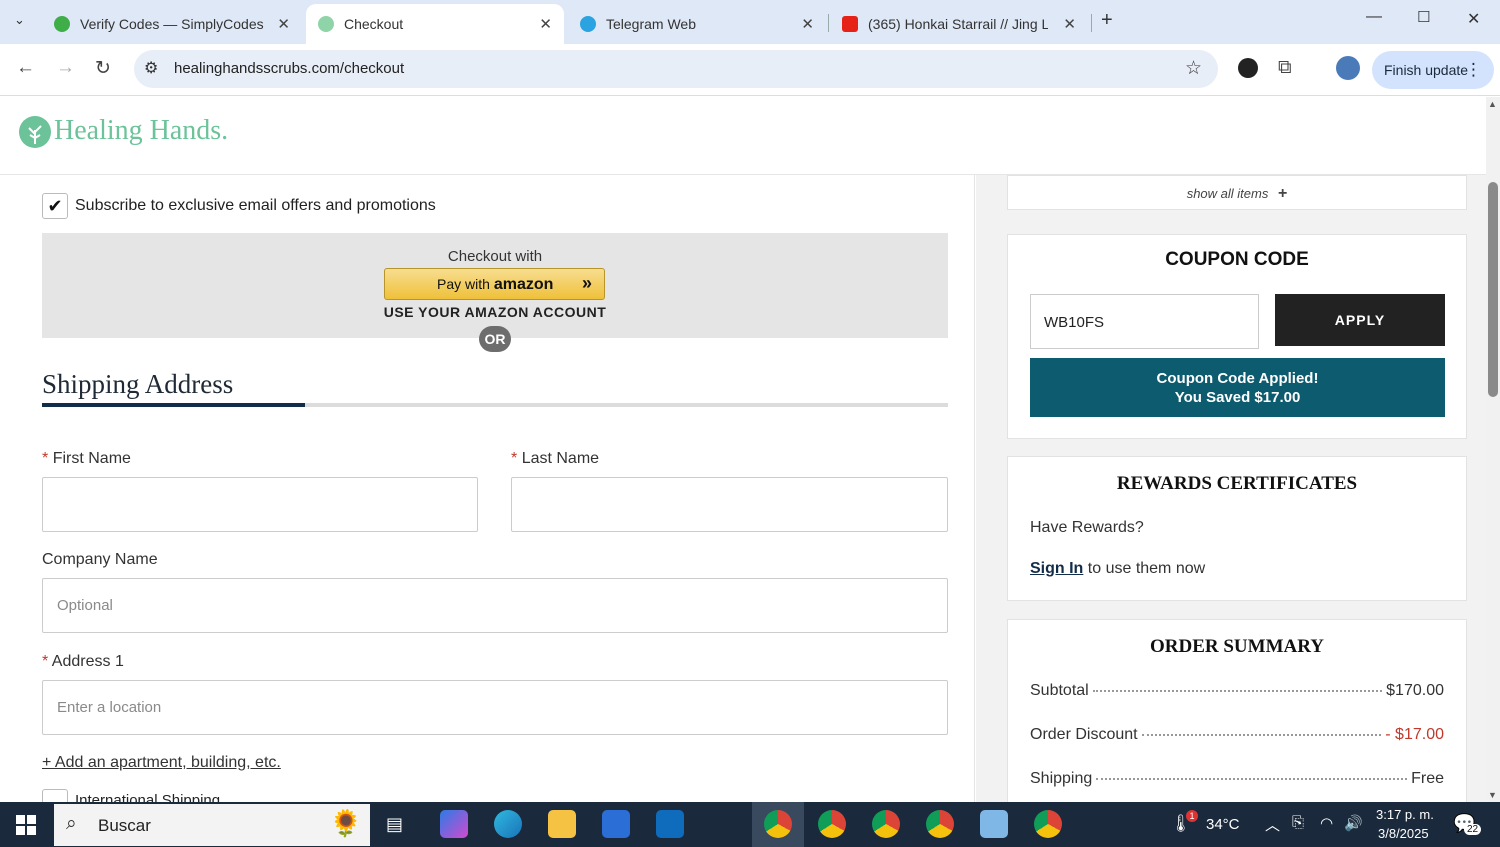 This screenshot has width=1500, height=847. I want to click on chrome-icon, so click(778, 824).